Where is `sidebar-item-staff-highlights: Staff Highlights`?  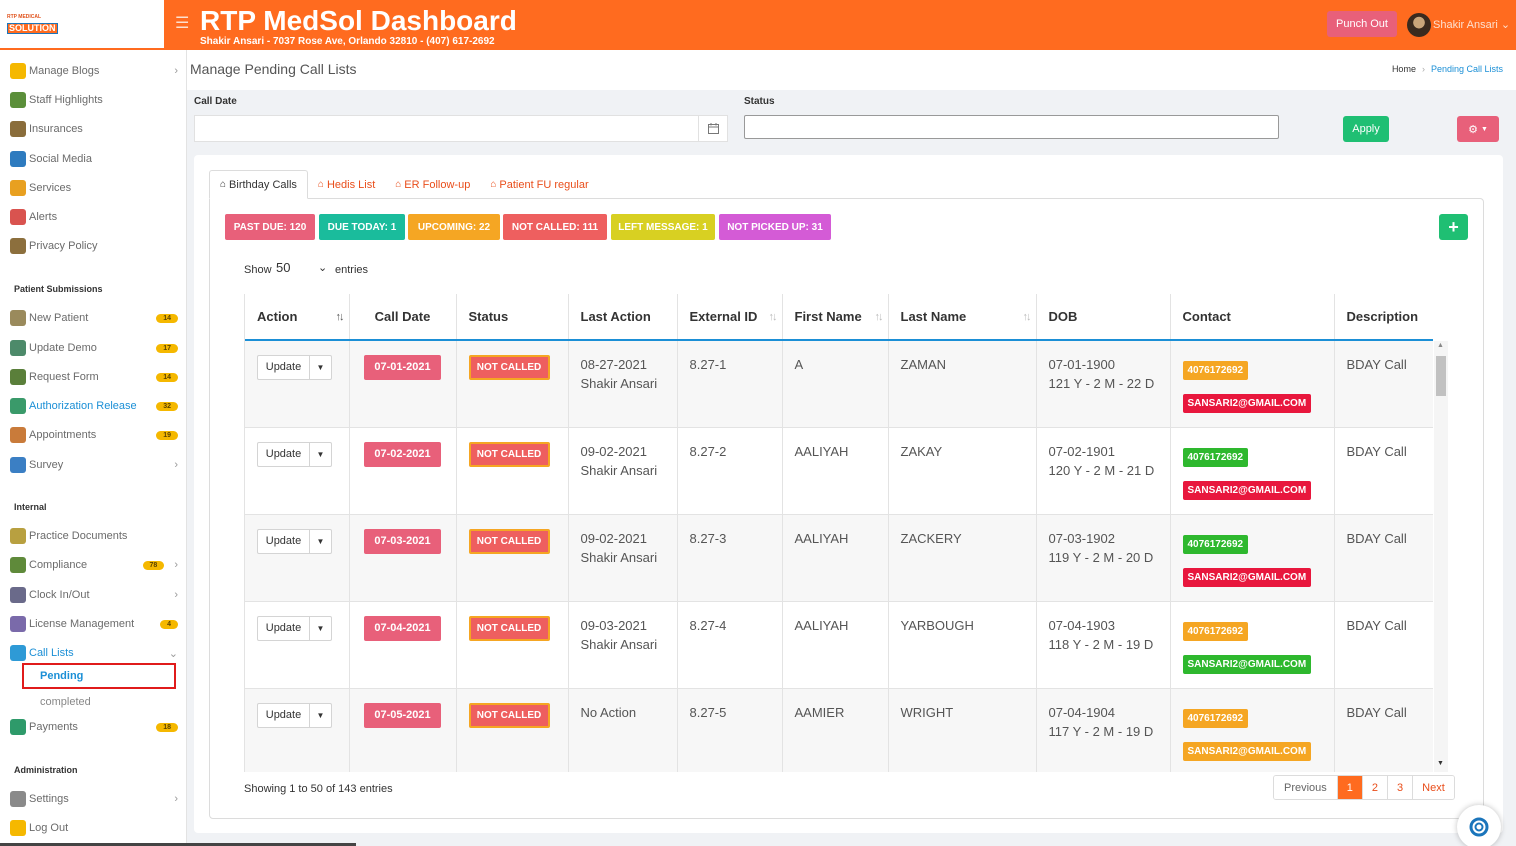 sidebar-item-staff-highlights: Staff Highlights is located at coordinates (94, 100).